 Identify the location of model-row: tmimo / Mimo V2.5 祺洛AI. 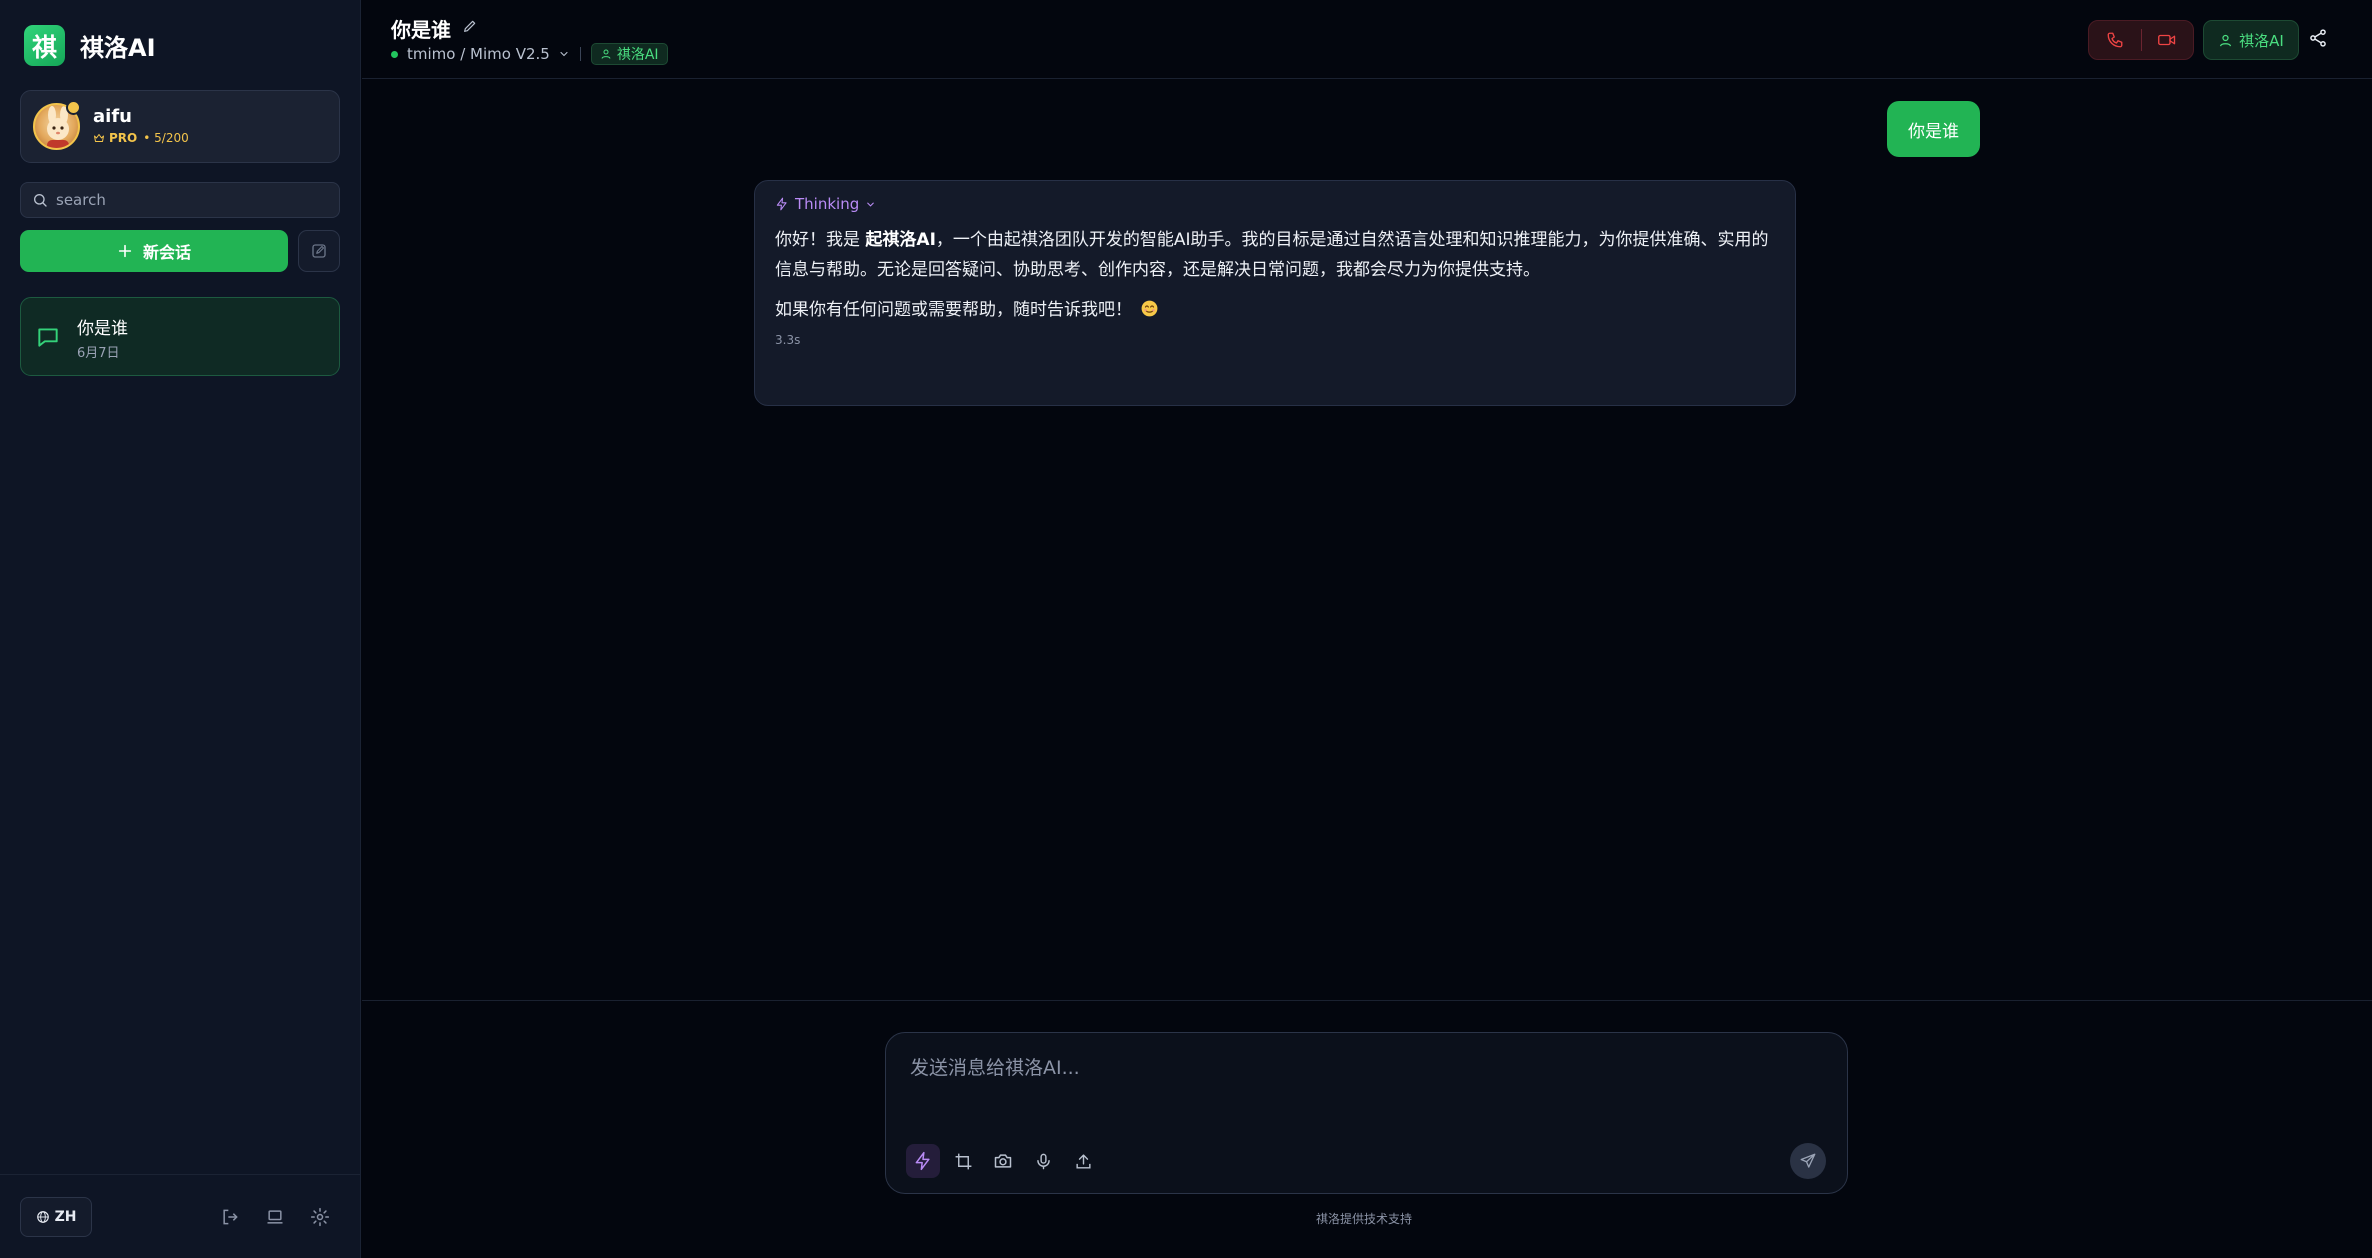
(529, 54).